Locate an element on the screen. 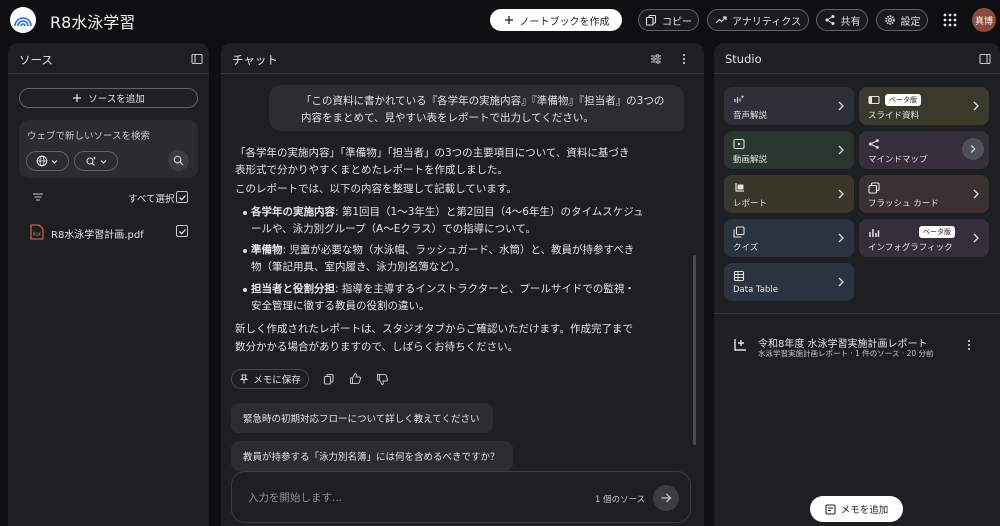 Image resolution: width=1000 pixels, height=526 pixels. app-logo is located at coordinates (23, 20).